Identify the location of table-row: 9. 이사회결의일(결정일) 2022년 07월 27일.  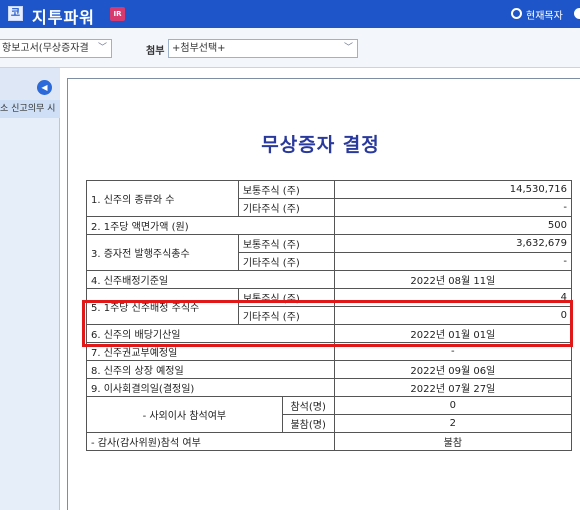
(329, 387).